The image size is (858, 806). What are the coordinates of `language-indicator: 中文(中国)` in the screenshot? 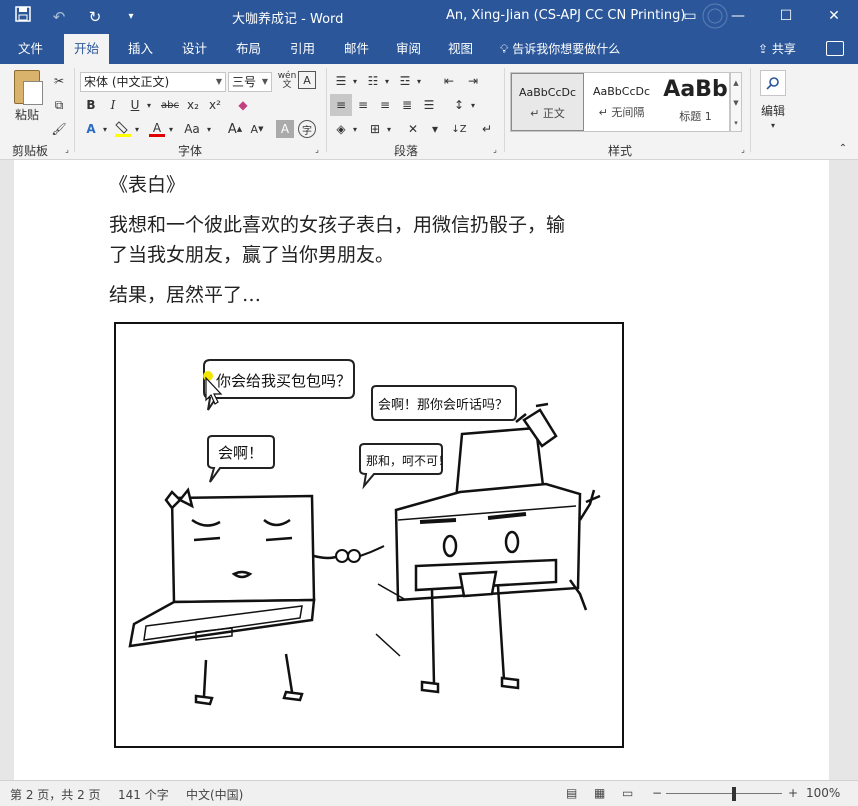 It's located at (214, 794).